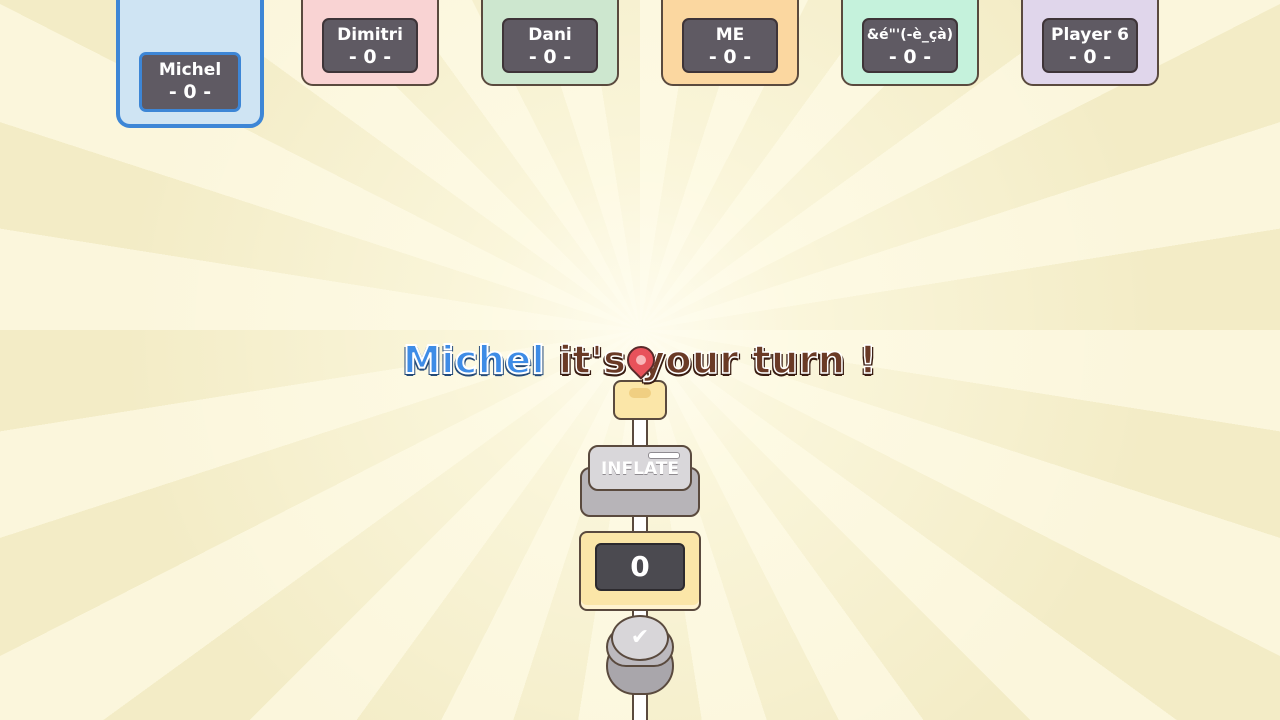  What do you see at coordinates (640, 400) in the screenshot?
I see `pin-holder` at bounding box center [640, 400].